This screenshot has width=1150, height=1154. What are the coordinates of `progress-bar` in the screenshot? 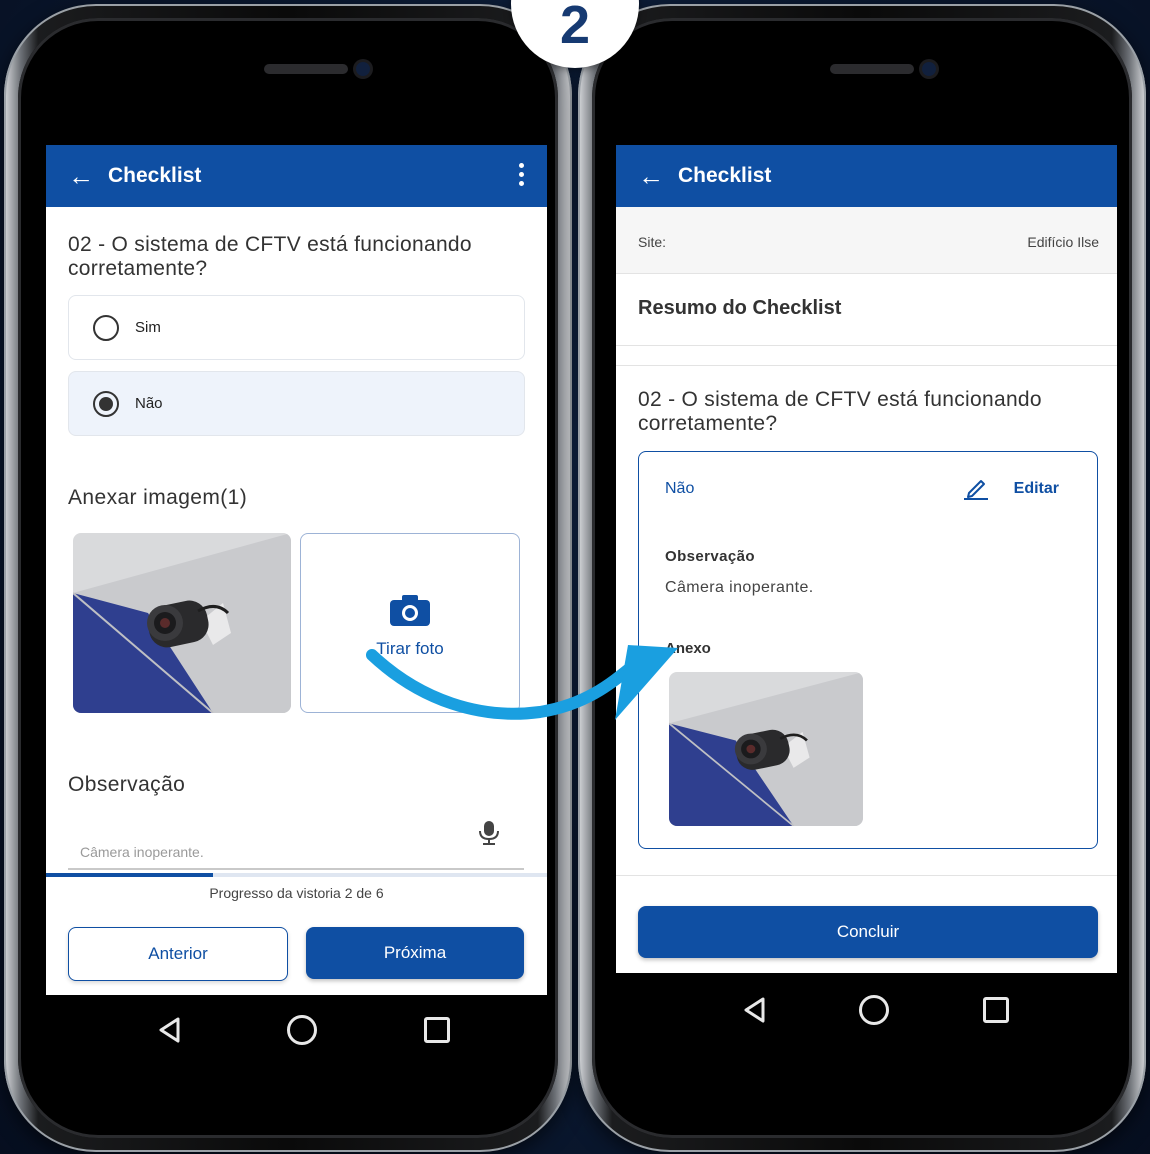 It's located at (296, 875).